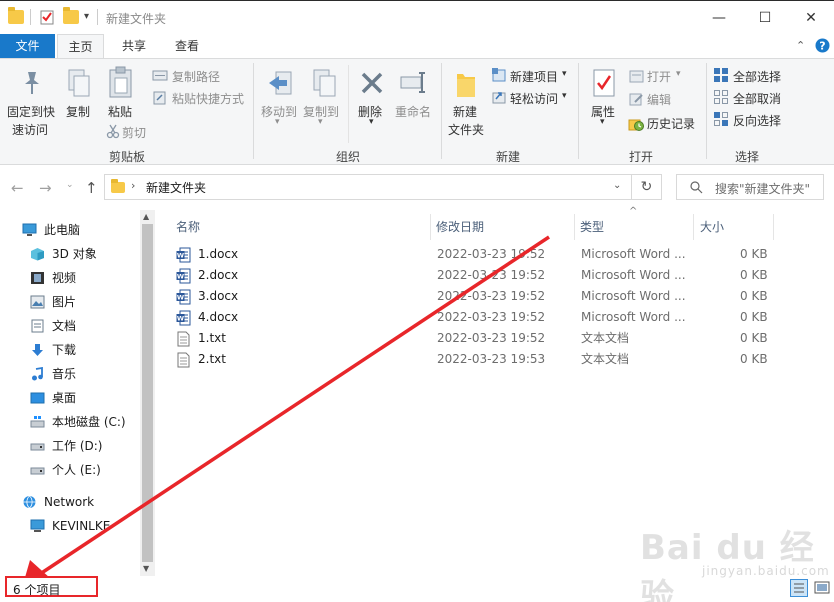 The height and width of the screenshot is (602, 834). What do you see at coordinates (147, 393) in the screenshot?
I see `nav-scrollbar-thumb` at bounding box center [147, 393].